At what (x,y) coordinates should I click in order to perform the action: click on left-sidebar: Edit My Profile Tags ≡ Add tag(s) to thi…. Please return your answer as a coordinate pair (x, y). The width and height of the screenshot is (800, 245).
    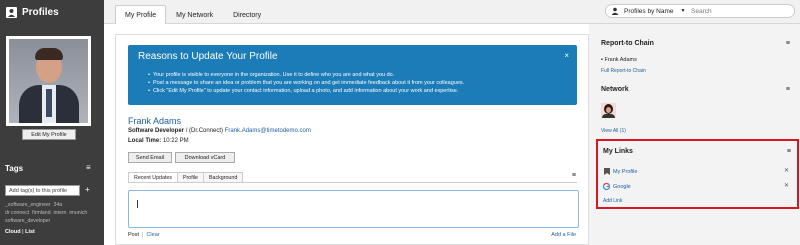
    Looking at the image, I should click on (52, 134).